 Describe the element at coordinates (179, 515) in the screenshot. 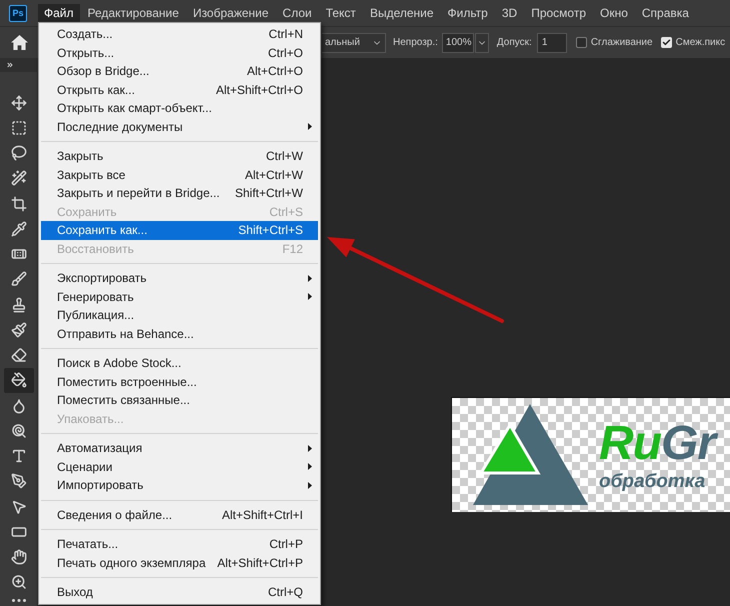

I see `menu-item: Сведения о файле... Alt+Shift+Ctrl+I` at that location.